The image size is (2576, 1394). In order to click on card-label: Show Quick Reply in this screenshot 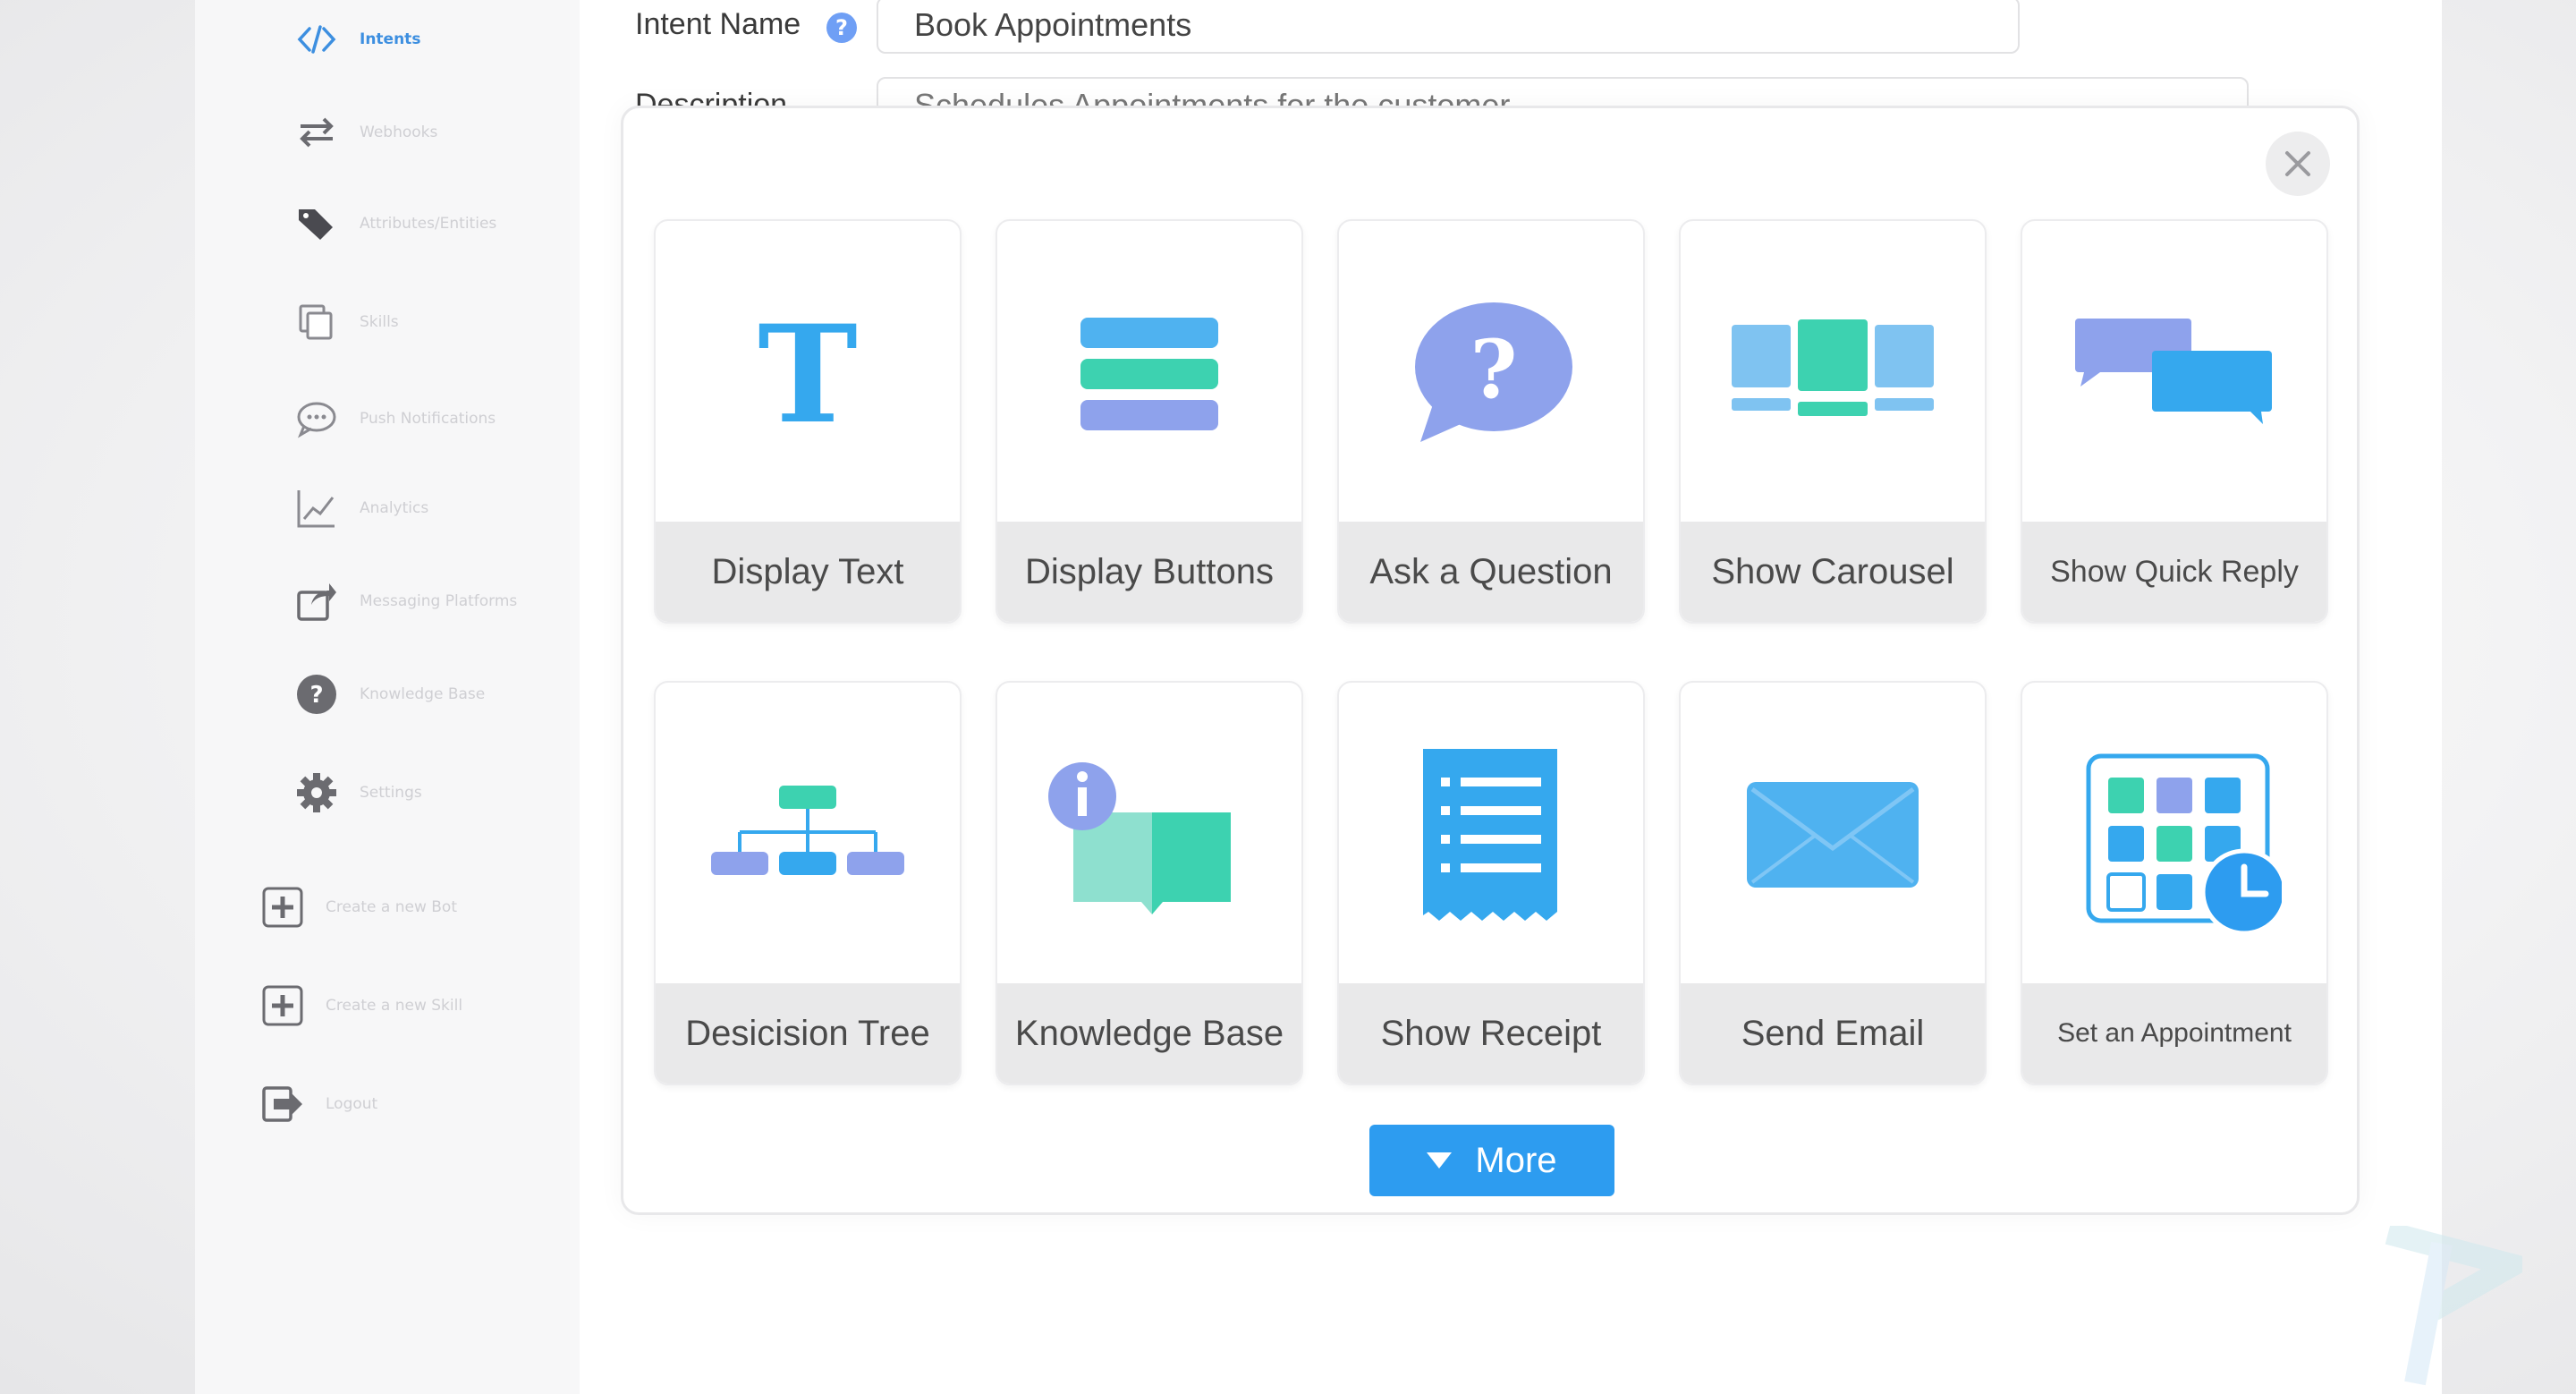, I will do `click(2174, 572)`.